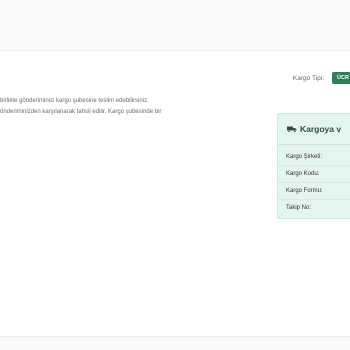  What do you see at coordinates (175, 25) in the screenshot?
I see `page-header-band` at bounding box center [175, 25].